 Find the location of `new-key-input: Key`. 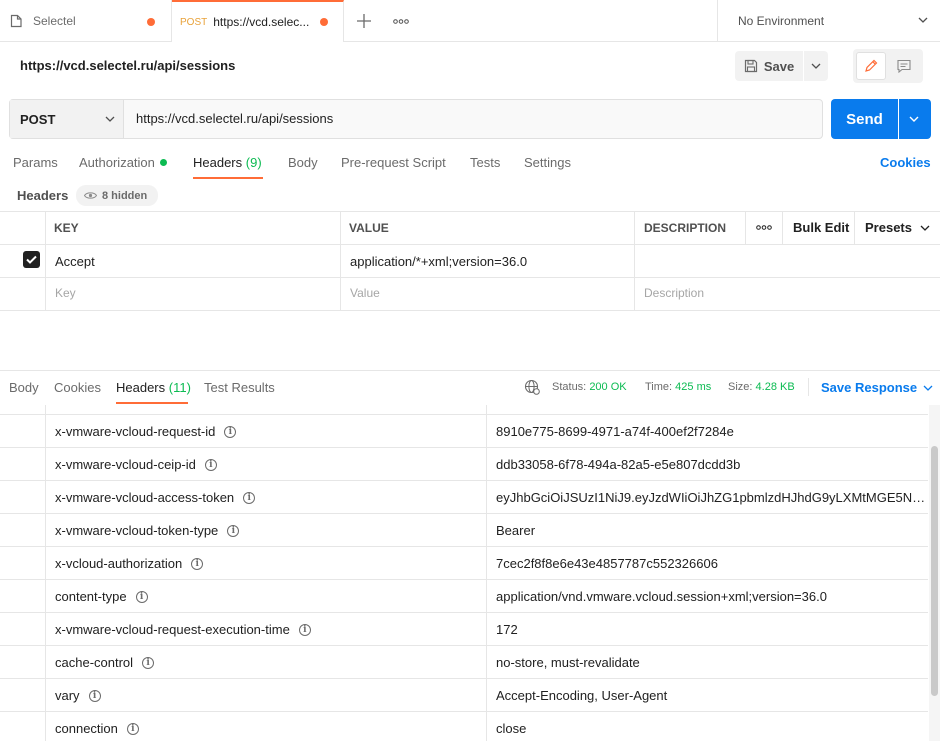

new-key-input: Key is located at coordinates (65, 293).